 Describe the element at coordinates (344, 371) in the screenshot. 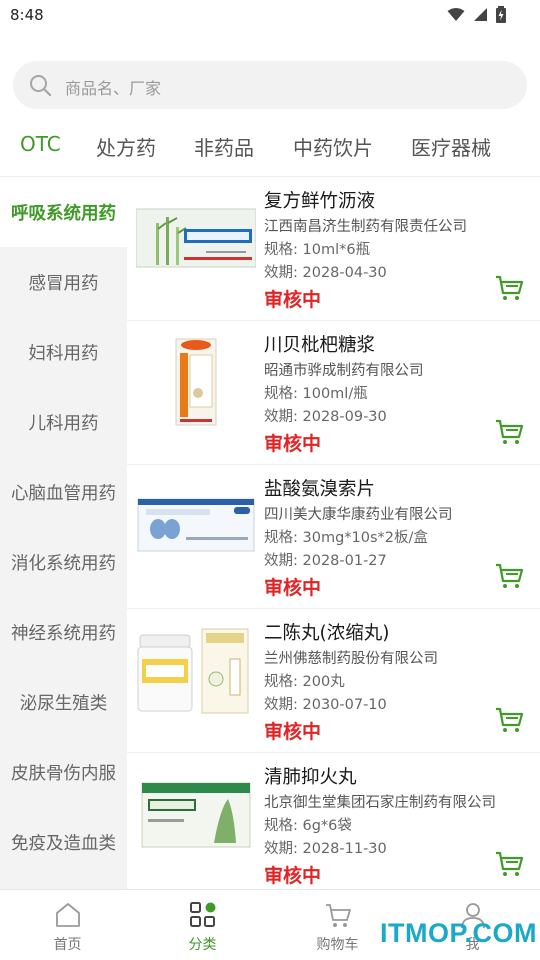

I see `product-manufacturer: 昭通市骅成制药有限公司` at that location.